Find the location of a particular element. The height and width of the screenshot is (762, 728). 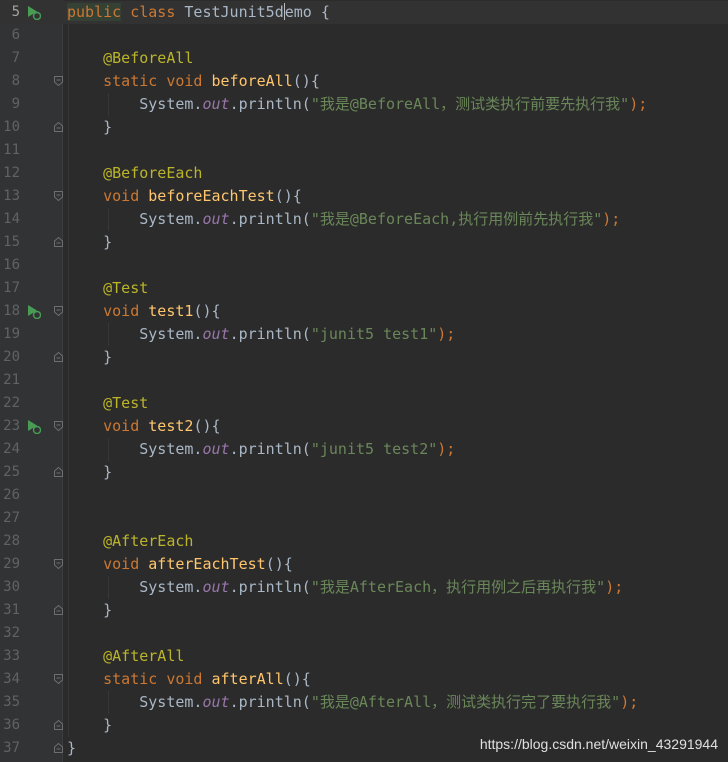

code-text: void test2(){ is located at coordinates (143, 426).